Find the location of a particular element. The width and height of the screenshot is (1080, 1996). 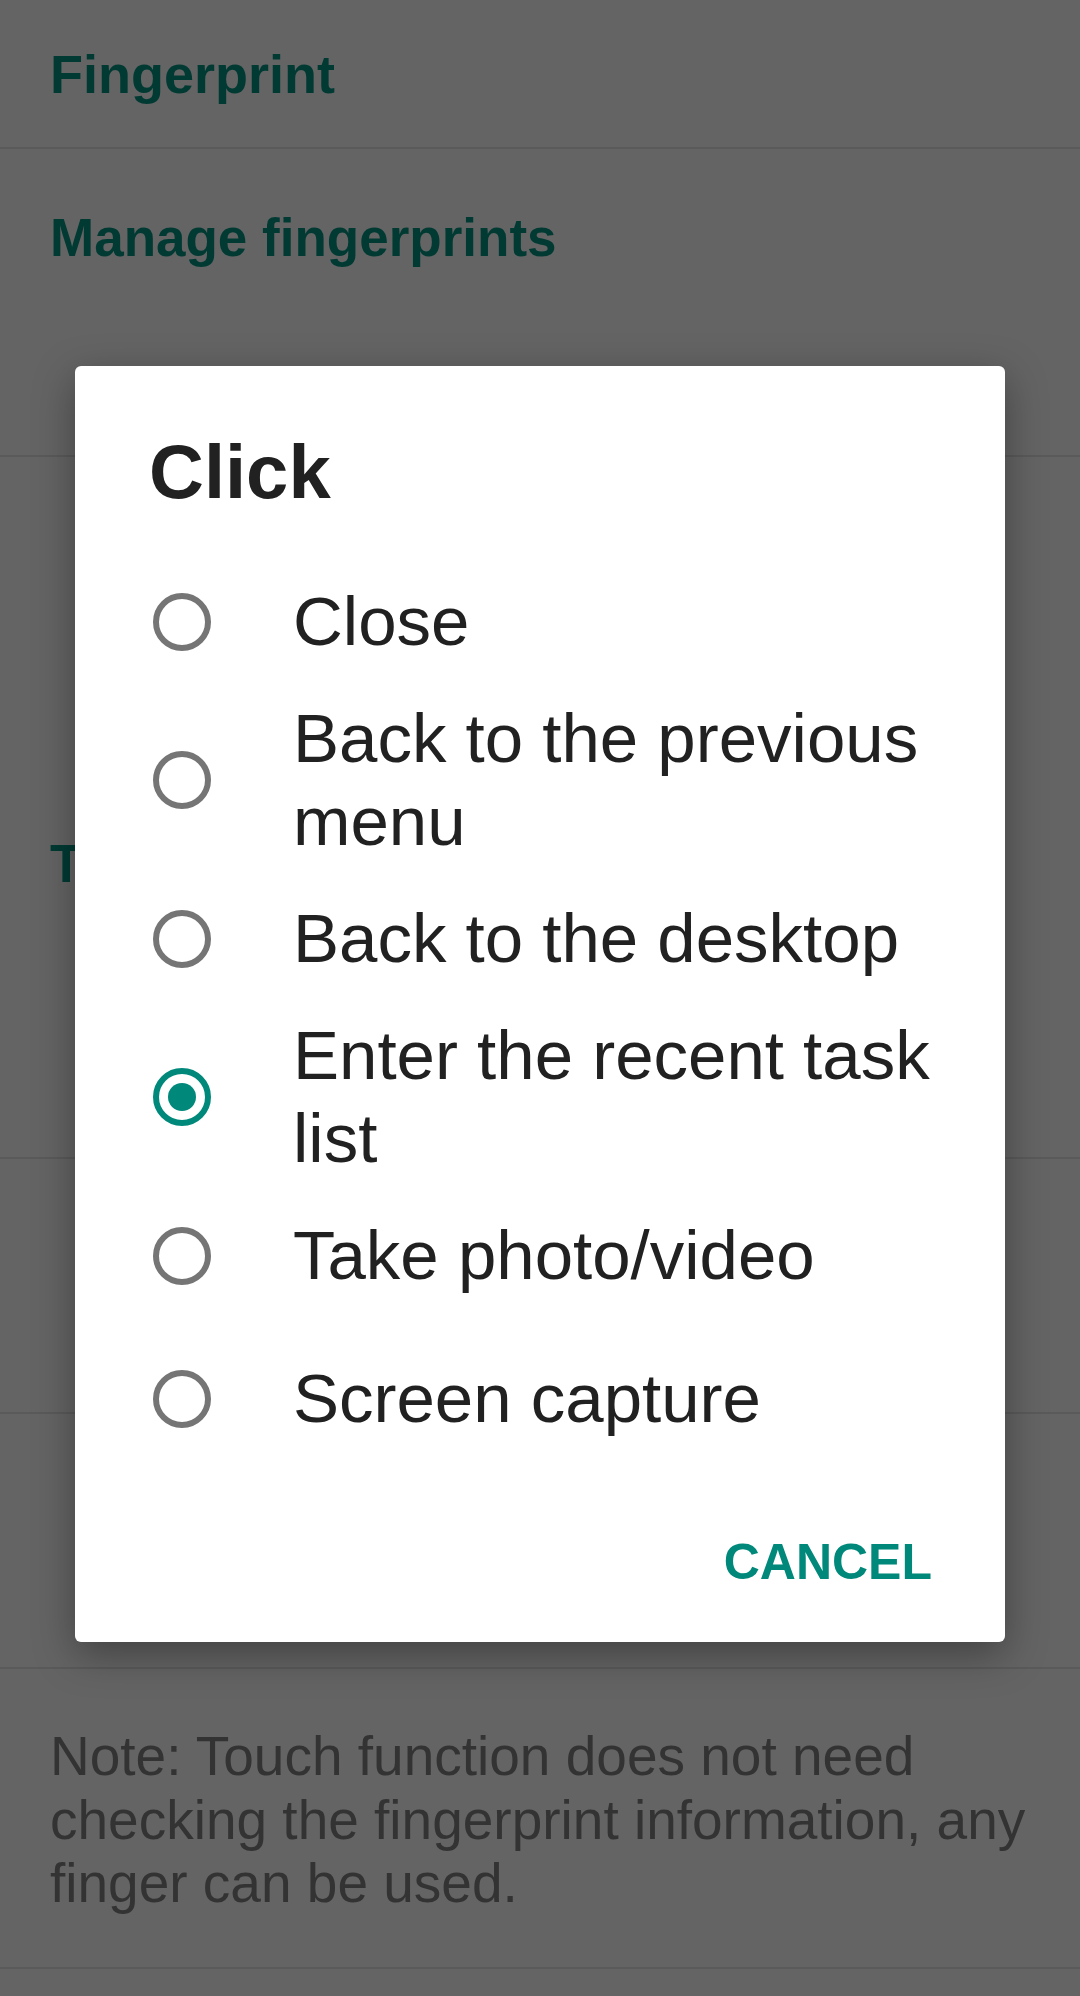

radio-option: Enter the recent task list is located at coordinates (540, 1097).